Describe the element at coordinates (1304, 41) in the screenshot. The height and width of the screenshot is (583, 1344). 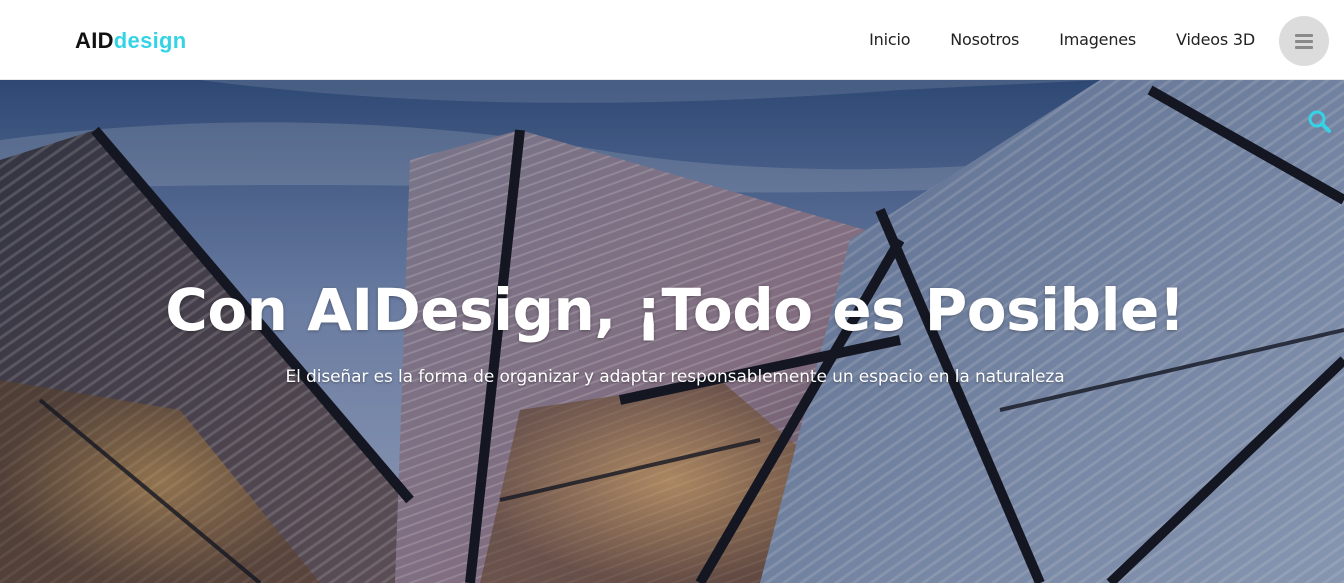
I see `menu-button` at that location.